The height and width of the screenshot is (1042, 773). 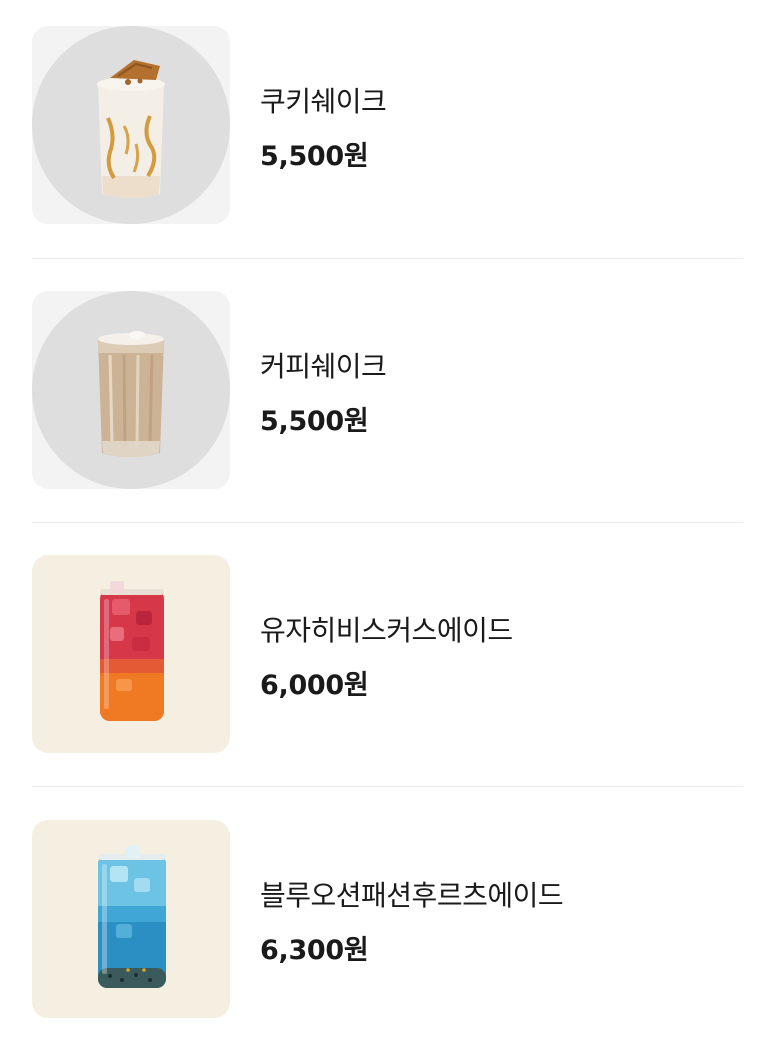 I want to click on item-name: 블루오션패션후르츠에이드, so click(x=412, y=895).